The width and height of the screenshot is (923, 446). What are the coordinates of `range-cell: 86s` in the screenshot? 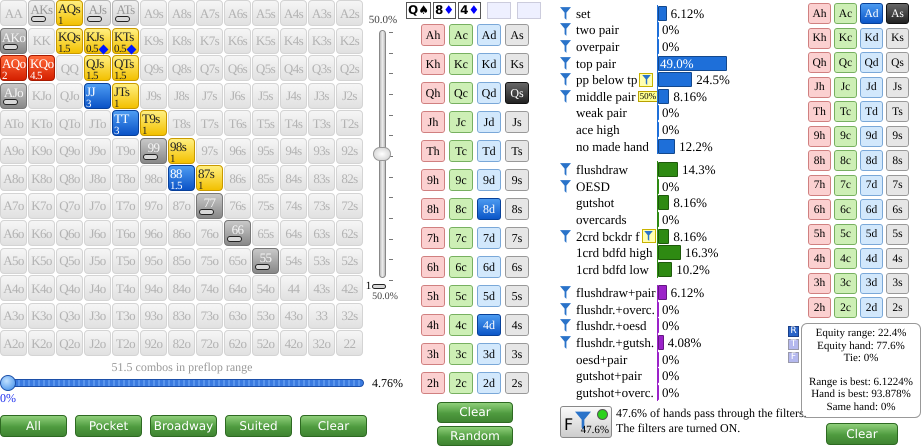 It's located at (237, 178).